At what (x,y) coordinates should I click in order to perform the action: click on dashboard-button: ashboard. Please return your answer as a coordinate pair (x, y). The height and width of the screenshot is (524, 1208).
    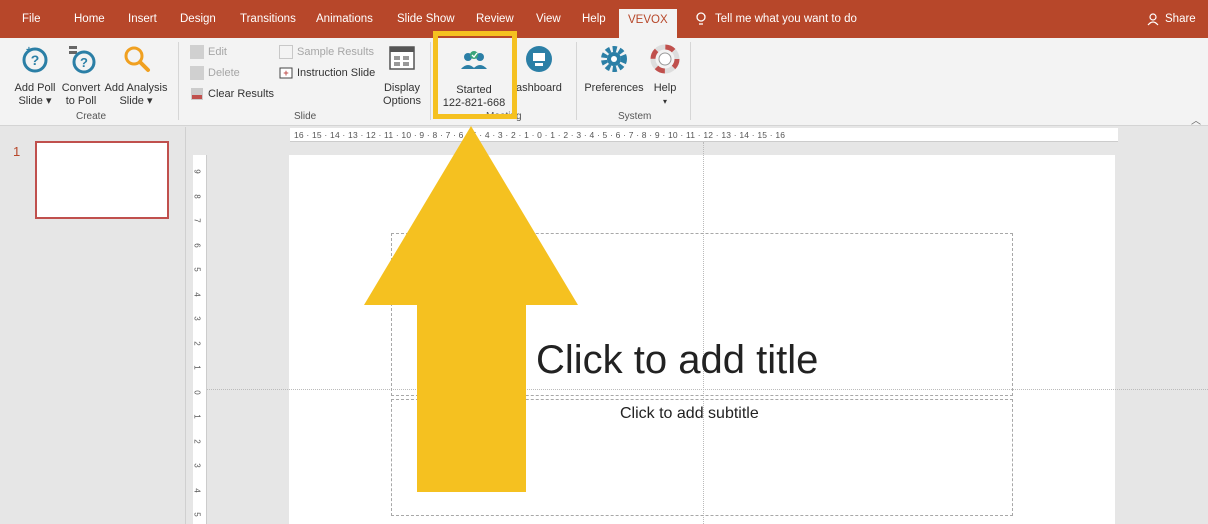
    Looking at the image, I should click on (543, 69).